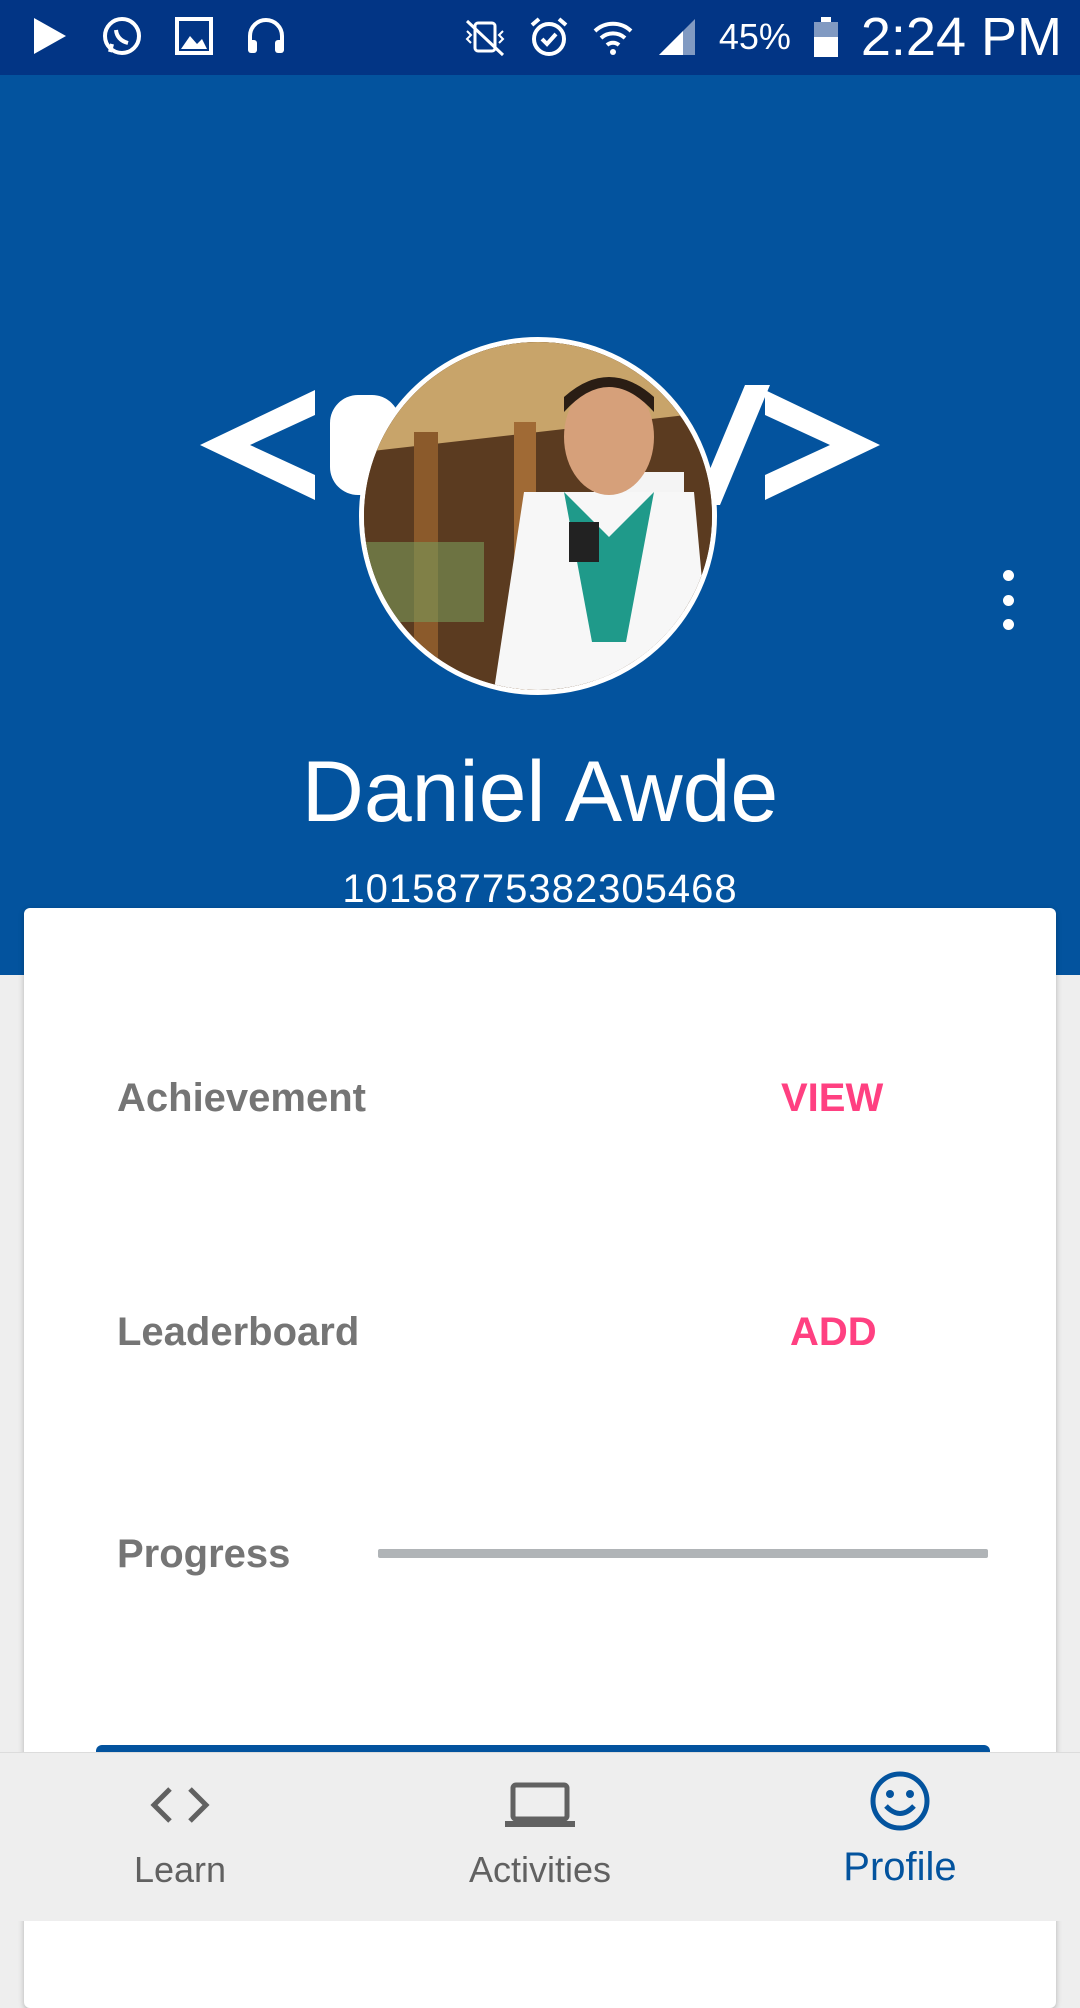 The height and width of the screenshot is (2008, 1080). What do you see at coordinates (266, 35) in the screenshot?
I see `headset-icon` at bounding box center [266, 35].